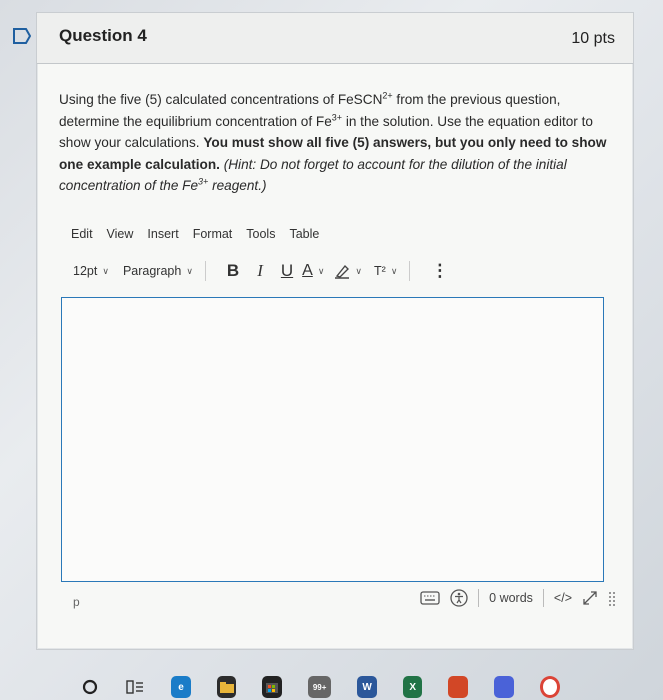 This screenshot has height=700, width=663. I want to click on bold-button: B, so click(233, 271).